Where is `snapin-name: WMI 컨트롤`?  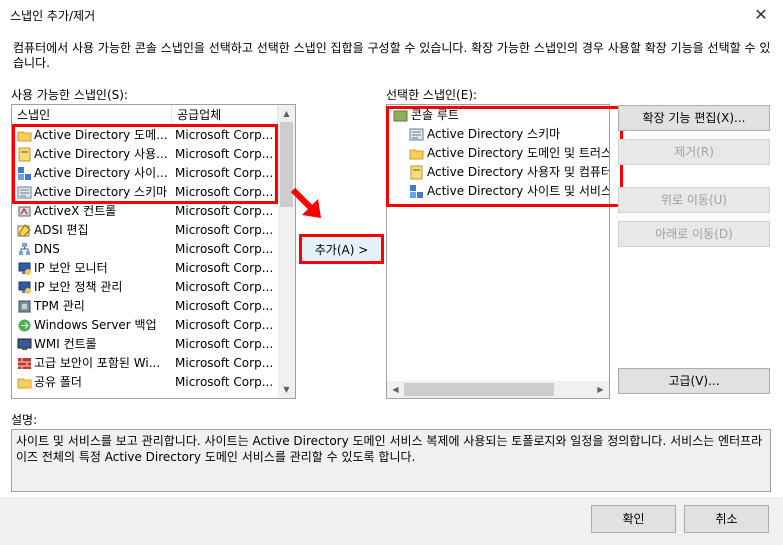 snapin-name: WMI 컨트롤 is located at coordinates (65, 344).